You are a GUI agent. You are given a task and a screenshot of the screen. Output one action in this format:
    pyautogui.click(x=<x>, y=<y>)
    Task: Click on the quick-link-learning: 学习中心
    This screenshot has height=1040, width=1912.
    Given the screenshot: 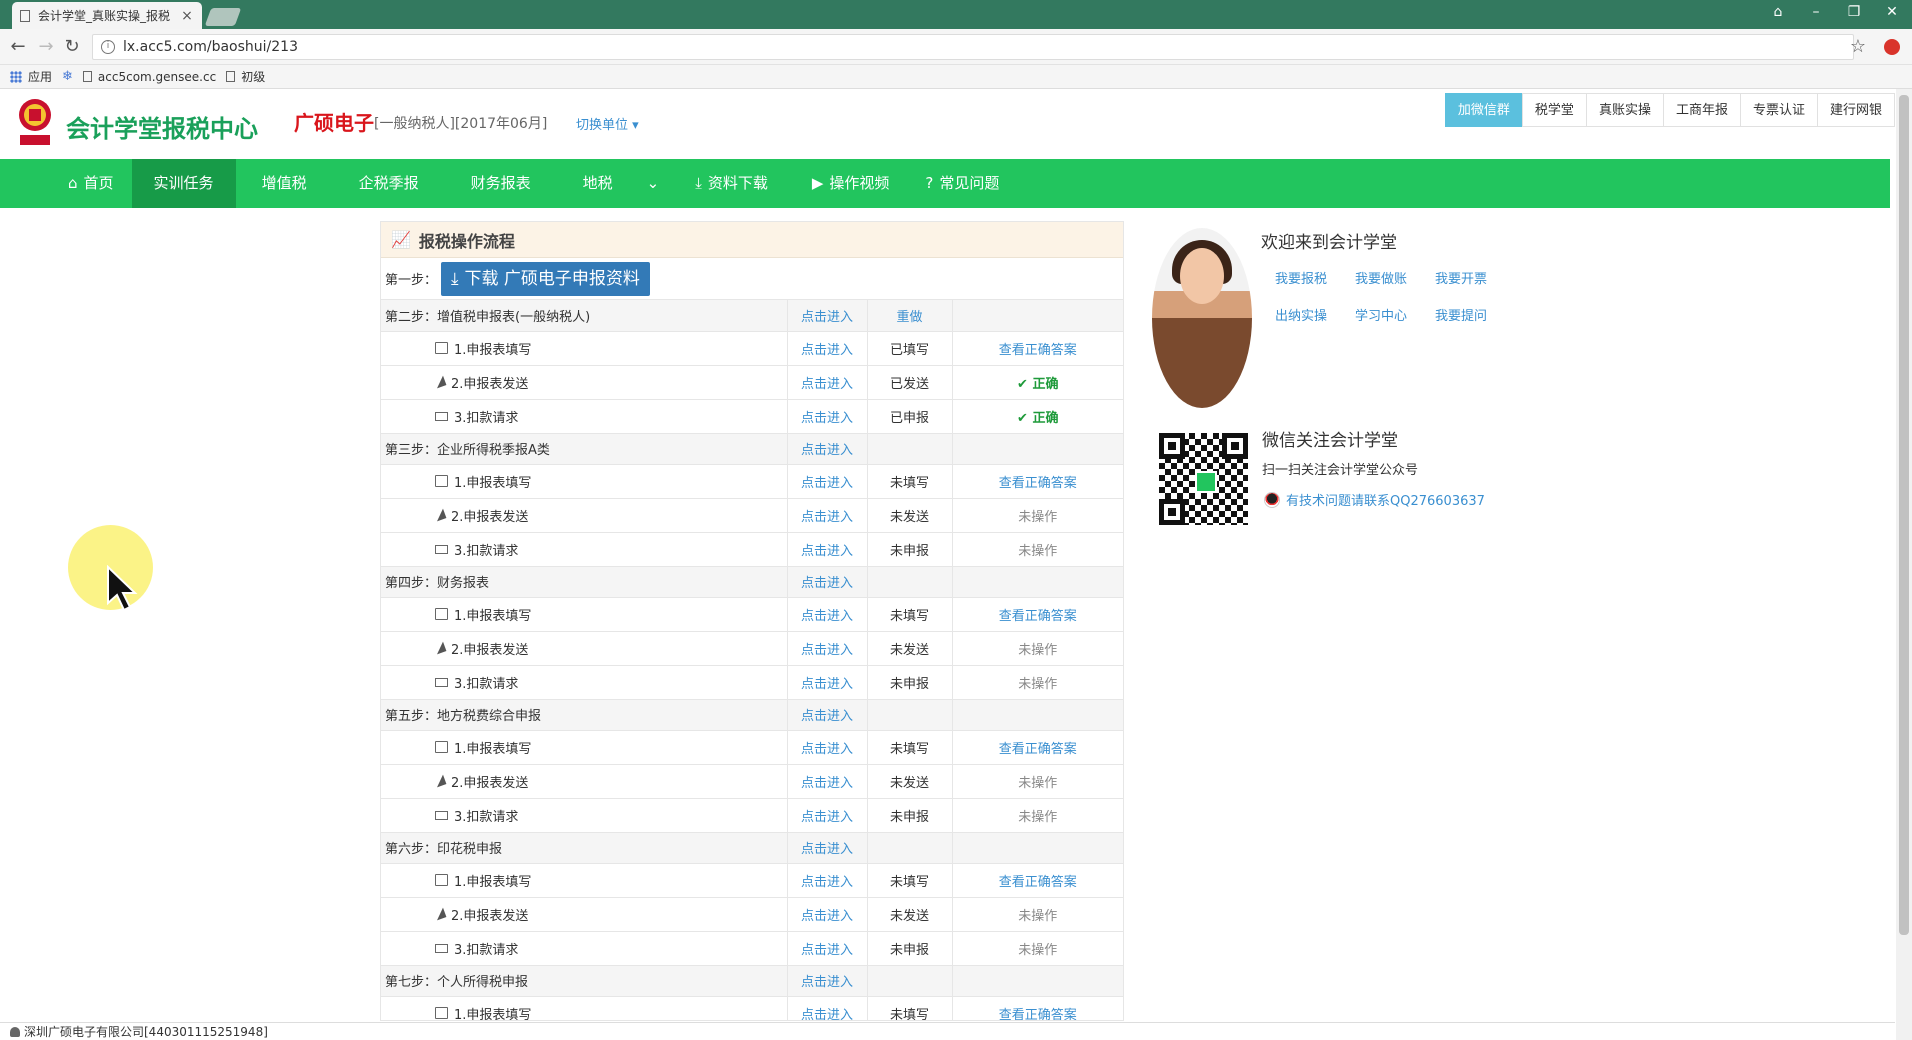 What is the action you would take?
    pyautogui.click(x=1395, y=314)
    